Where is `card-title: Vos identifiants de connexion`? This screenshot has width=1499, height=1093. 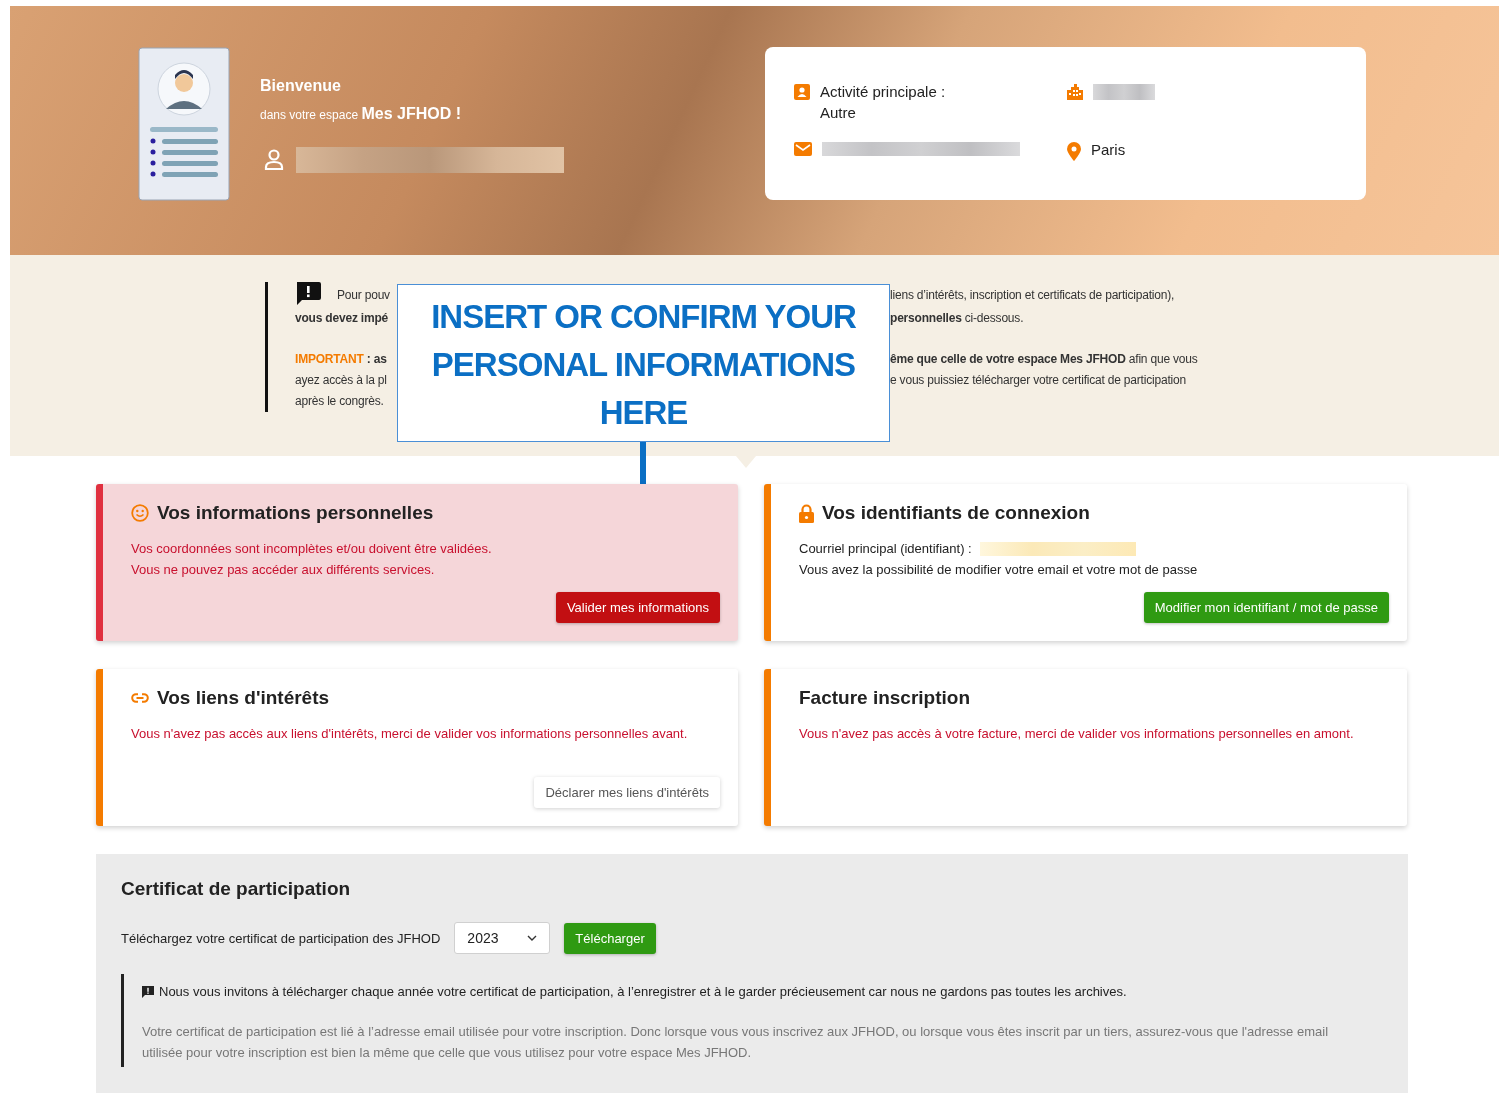 card-title: Vos identifiants de connexion is located at coordinates (956, 513).